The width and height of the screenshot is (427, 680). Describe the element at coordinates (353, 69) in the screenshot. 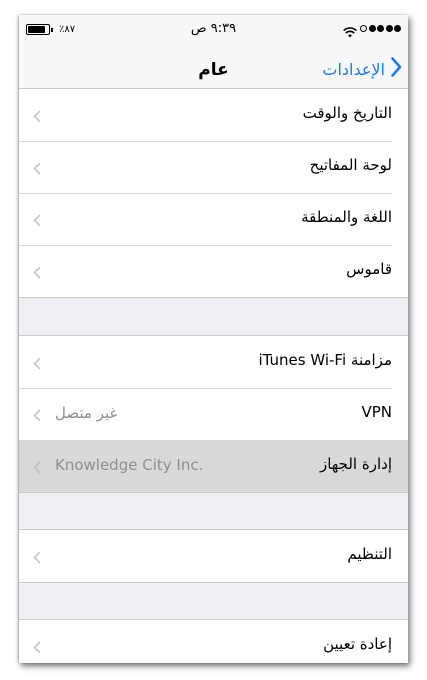

I see `back-button-label: الإعدادات` at that location.